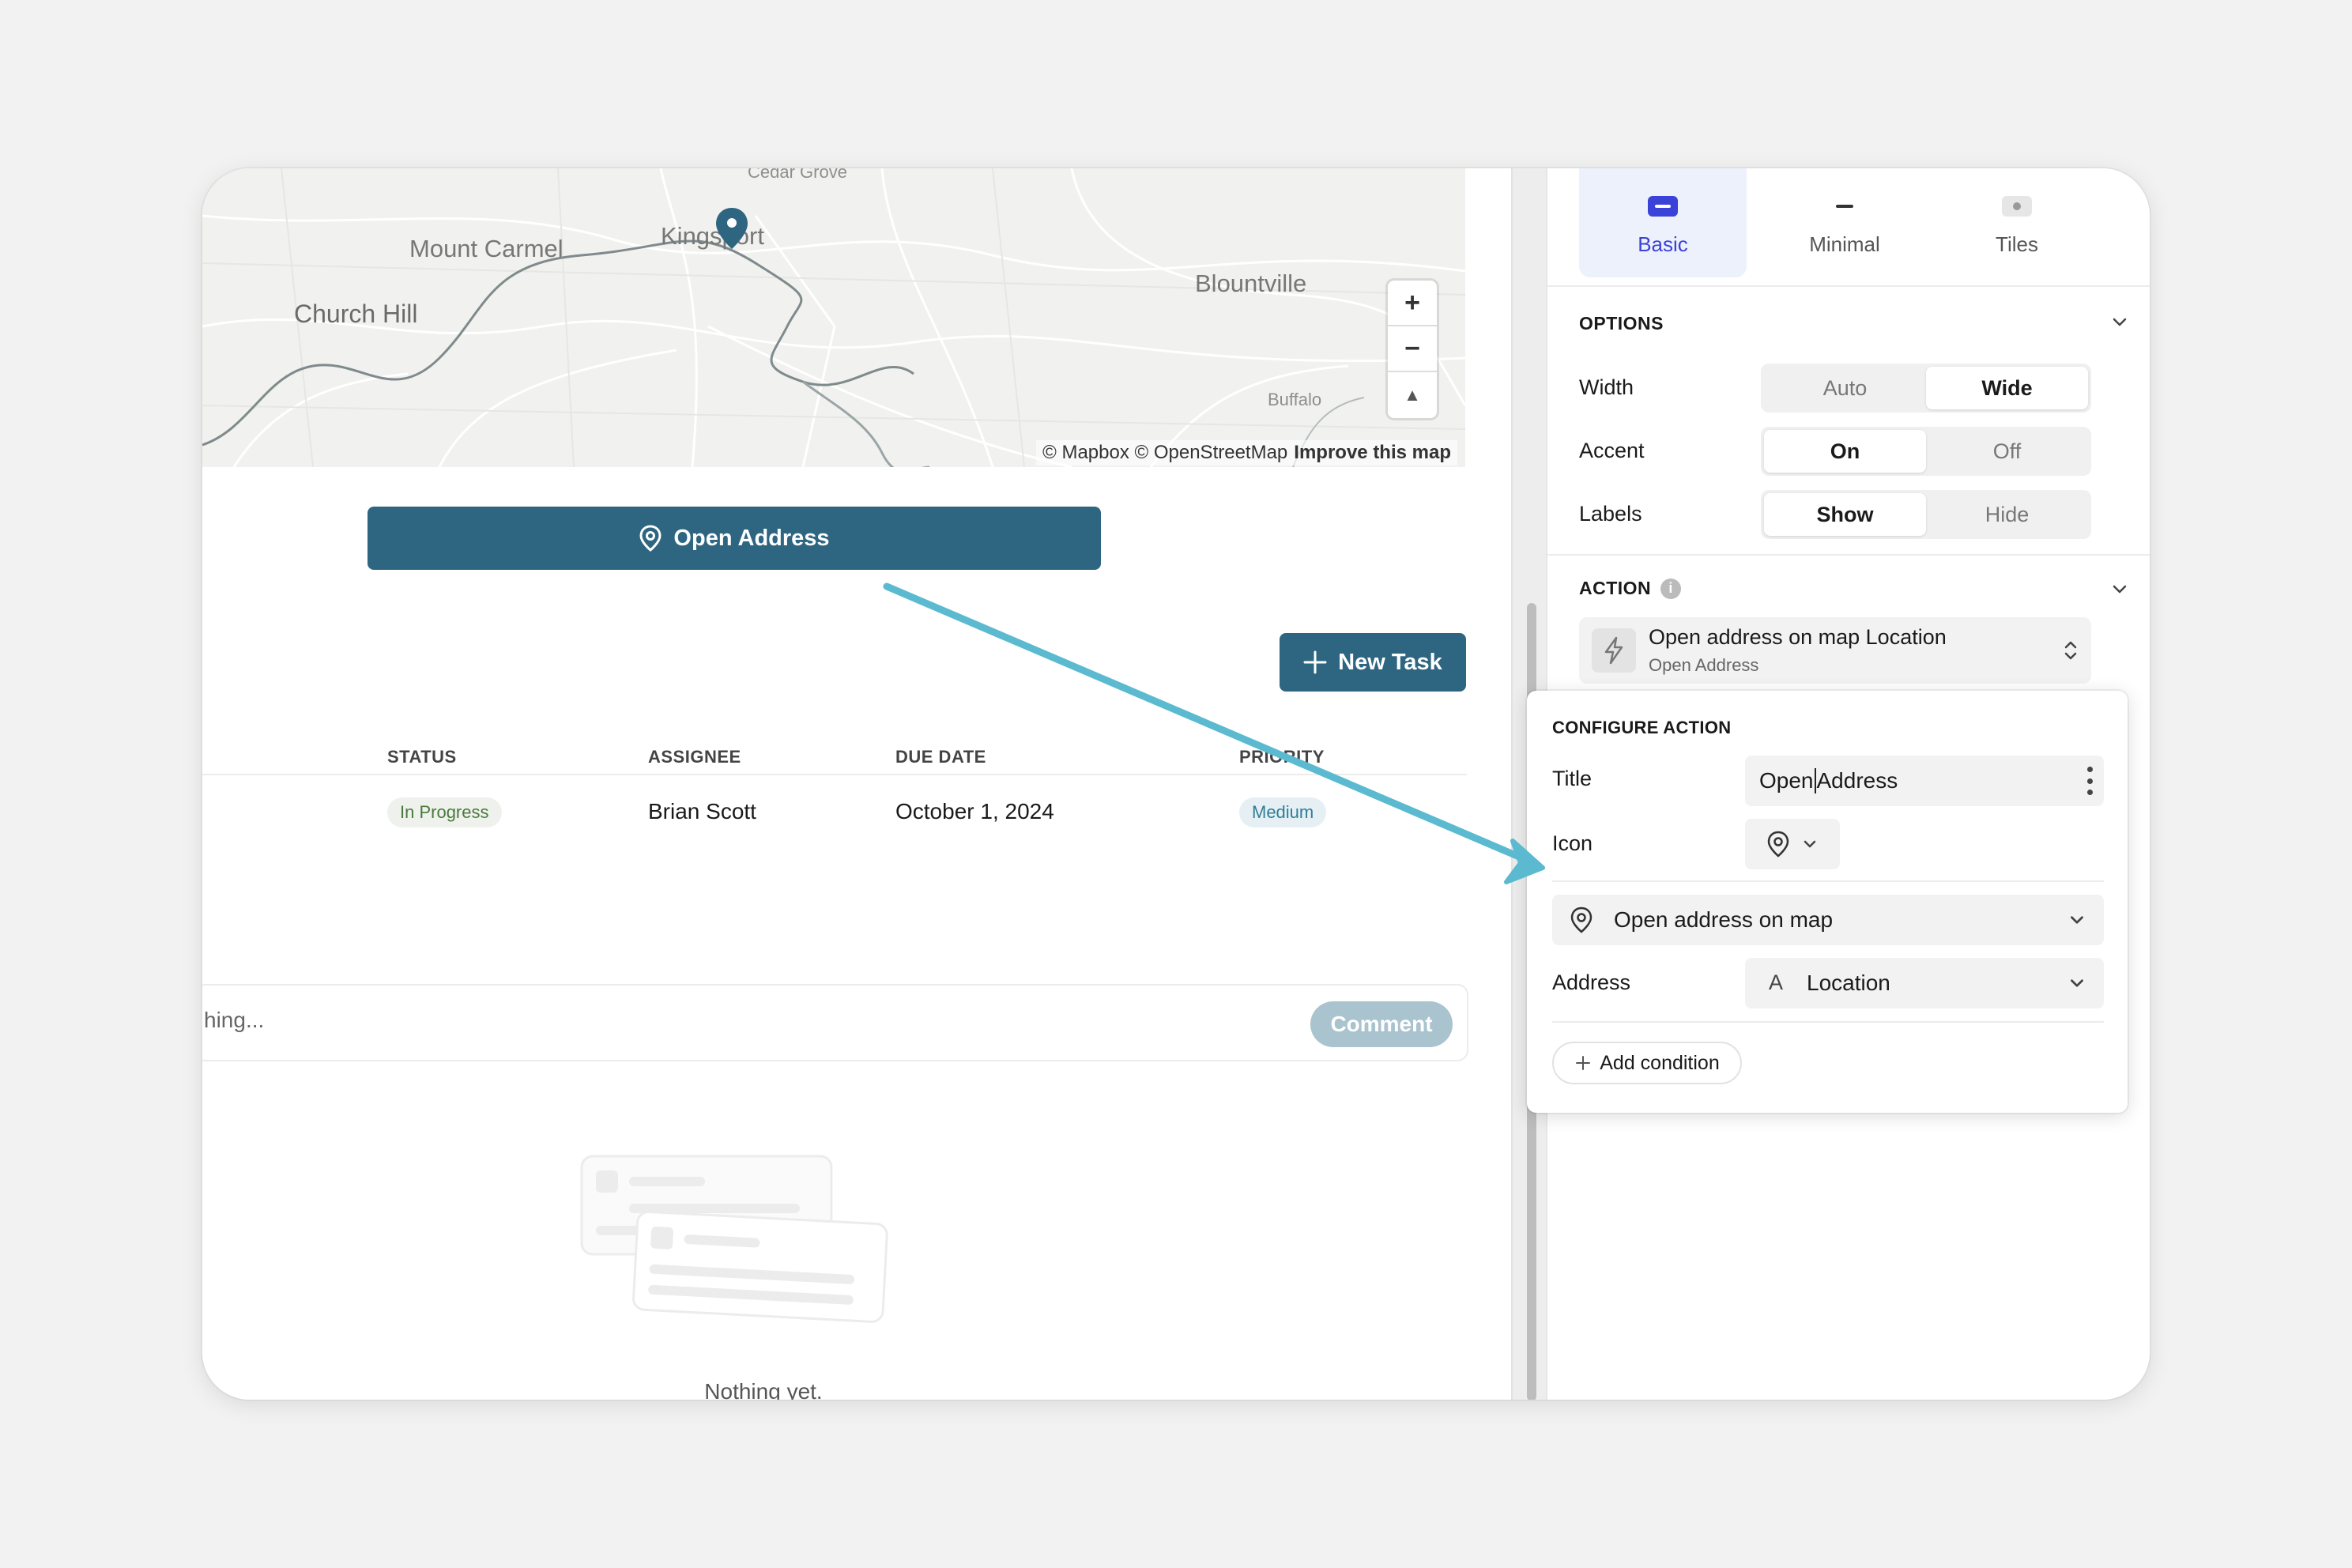  What do you see at coordinates (422, 757) in the screenshot?
I see `column-status: STATUS` at bounding box center [422, 757].